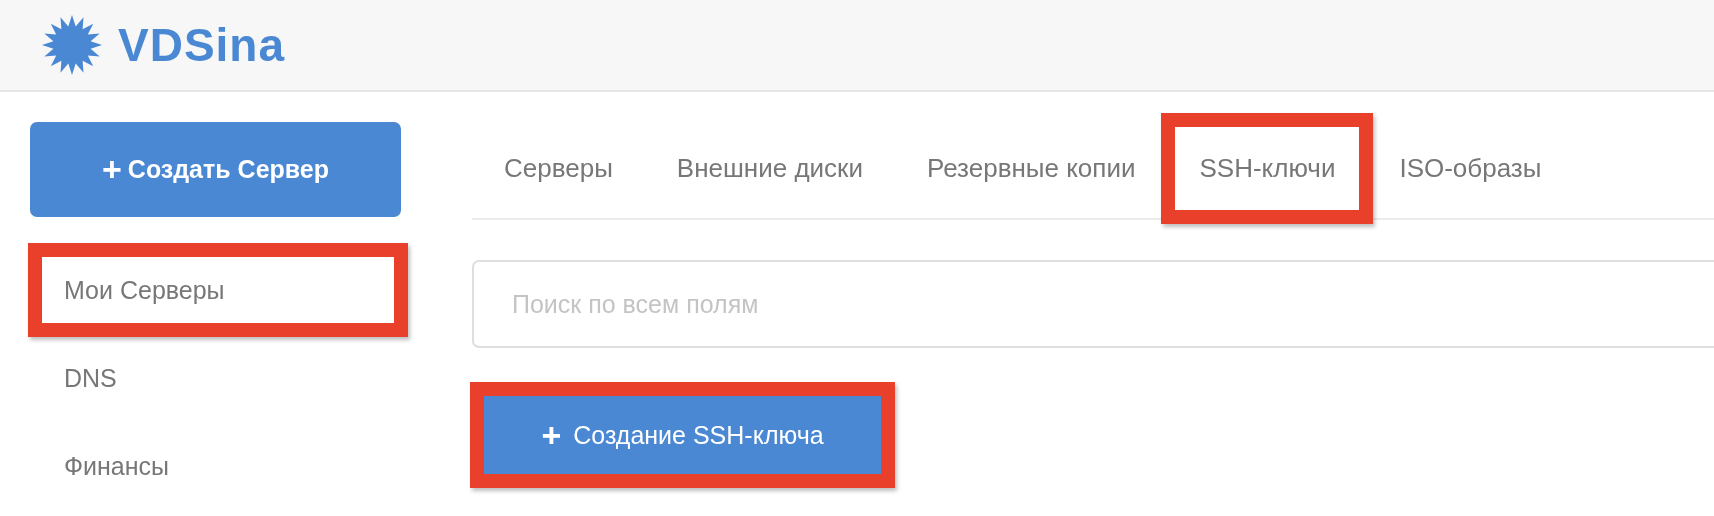  I want to click on search-field: Поиск по всем полям, so click(1093, 304).